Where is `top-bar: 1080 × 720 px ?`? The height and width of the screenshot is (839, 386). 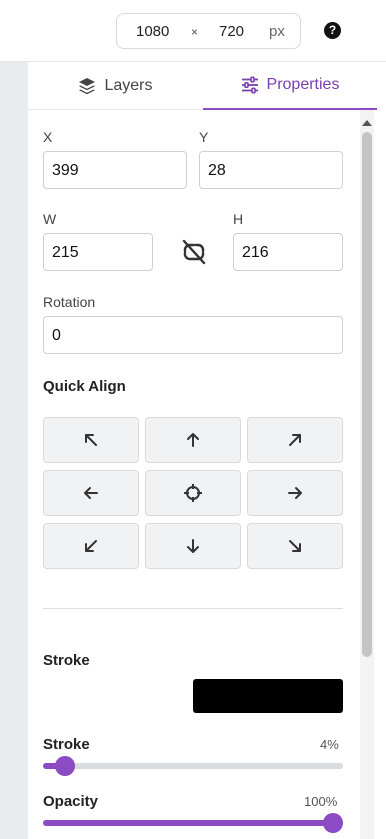
top-bar: 1080 × 720 px ? is located at coordinates (193, 31).